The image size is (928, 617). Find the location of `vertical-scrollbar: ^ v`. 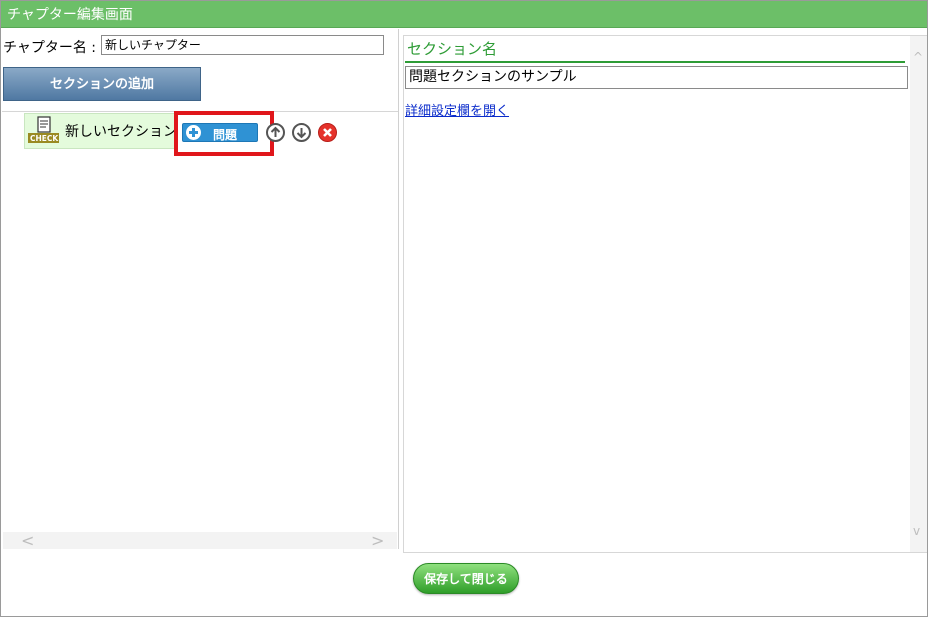

vertical-scrollbar: ^ v is located at coordinates (918, 294).